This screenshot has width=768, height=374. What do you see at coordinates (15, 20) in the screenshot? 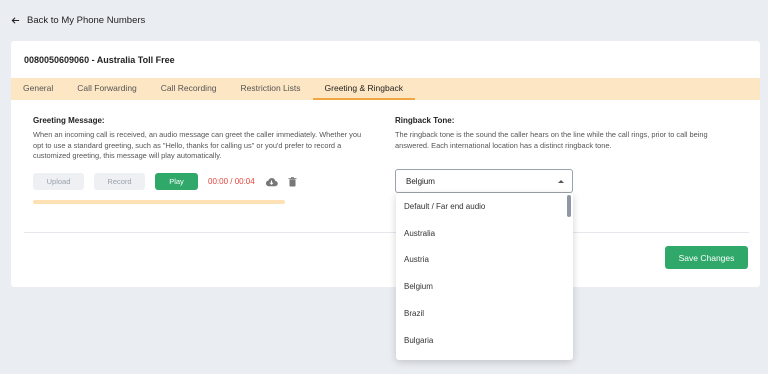
I see `arrow-left-icon` at bounding box center [15, 20].